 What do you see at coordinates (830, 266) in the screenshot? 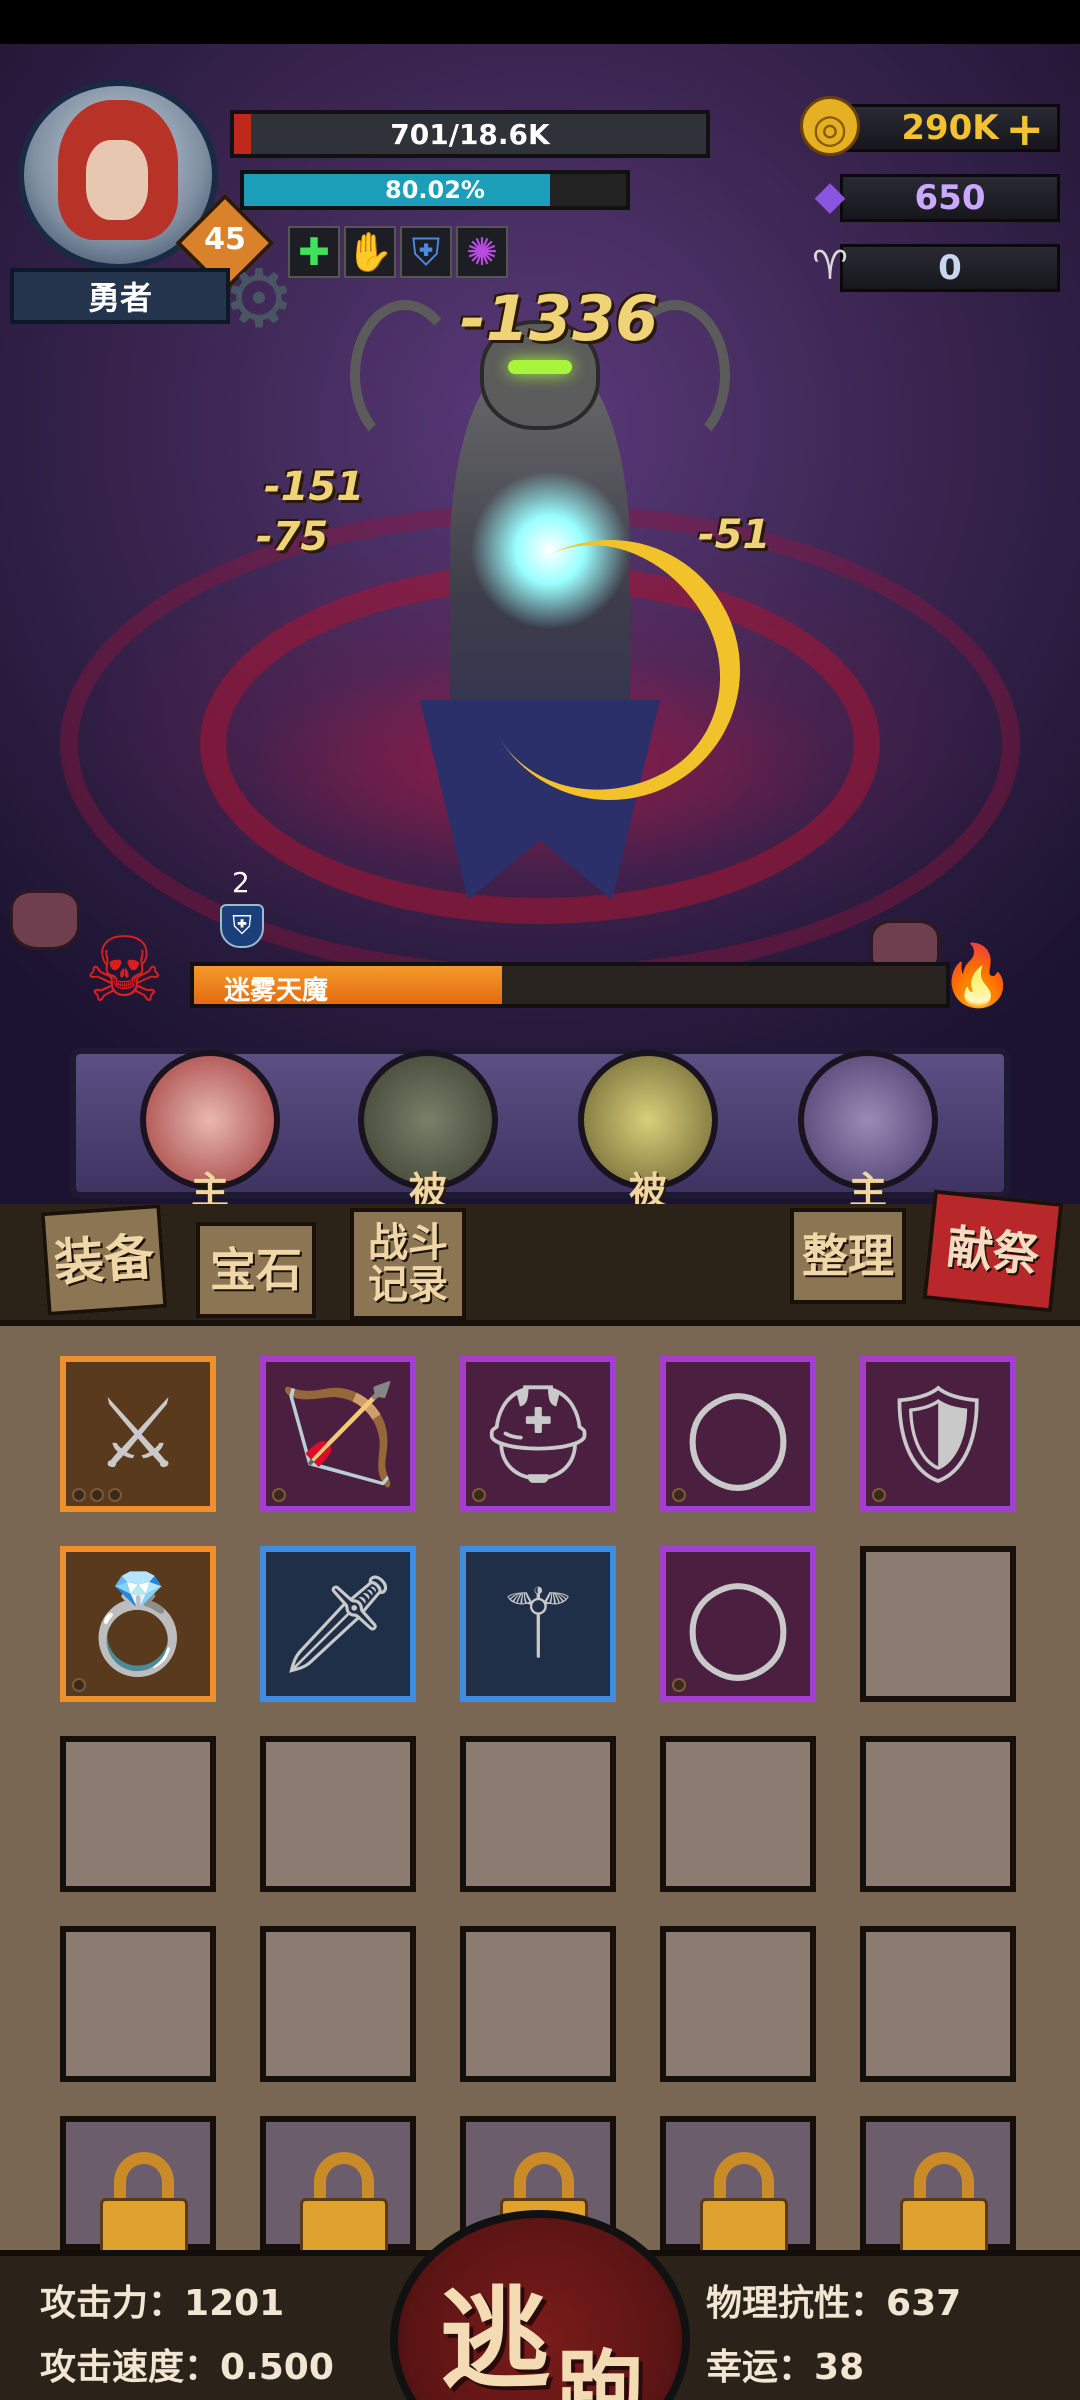
I see `ram-skull-icon: ♈` at bounding box center [830, 266].